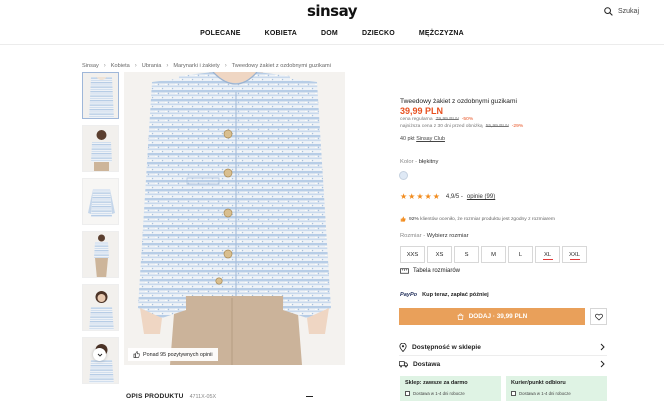 Image resolution: width=664 pixels, height=401 pixels. What do you see at coordinates (309, 396) in the screenshot?
I see `collapse-icon` at bounding box center [309, 396].